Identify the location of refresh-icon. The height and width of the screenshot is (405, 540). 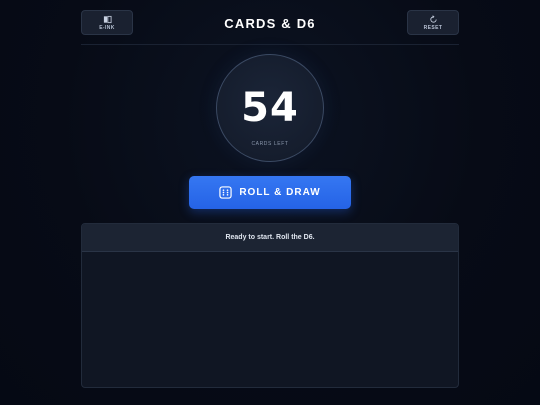
(433, 18).